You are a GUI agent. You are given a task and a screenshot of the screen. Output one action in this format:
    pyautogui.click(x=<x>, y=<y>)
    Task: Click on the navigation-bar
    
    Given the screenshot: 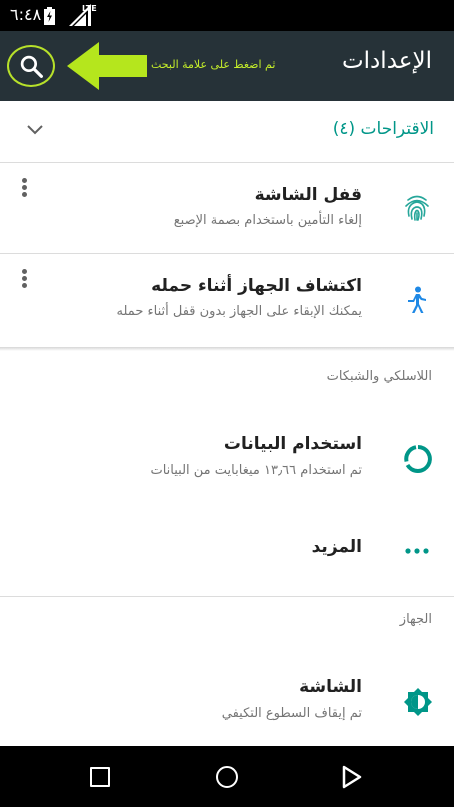 What is the action you would take?
    pyautogui.click(x=227, y=776)
    